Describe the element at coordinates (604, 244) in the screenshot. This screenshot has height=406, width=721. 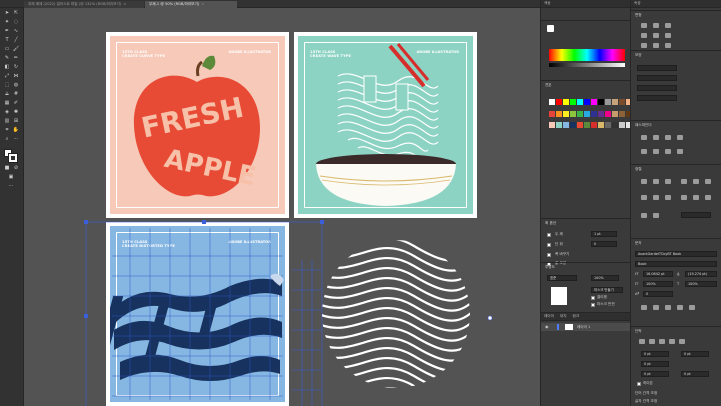
I see `stroke-unit-field: 0` at that location.